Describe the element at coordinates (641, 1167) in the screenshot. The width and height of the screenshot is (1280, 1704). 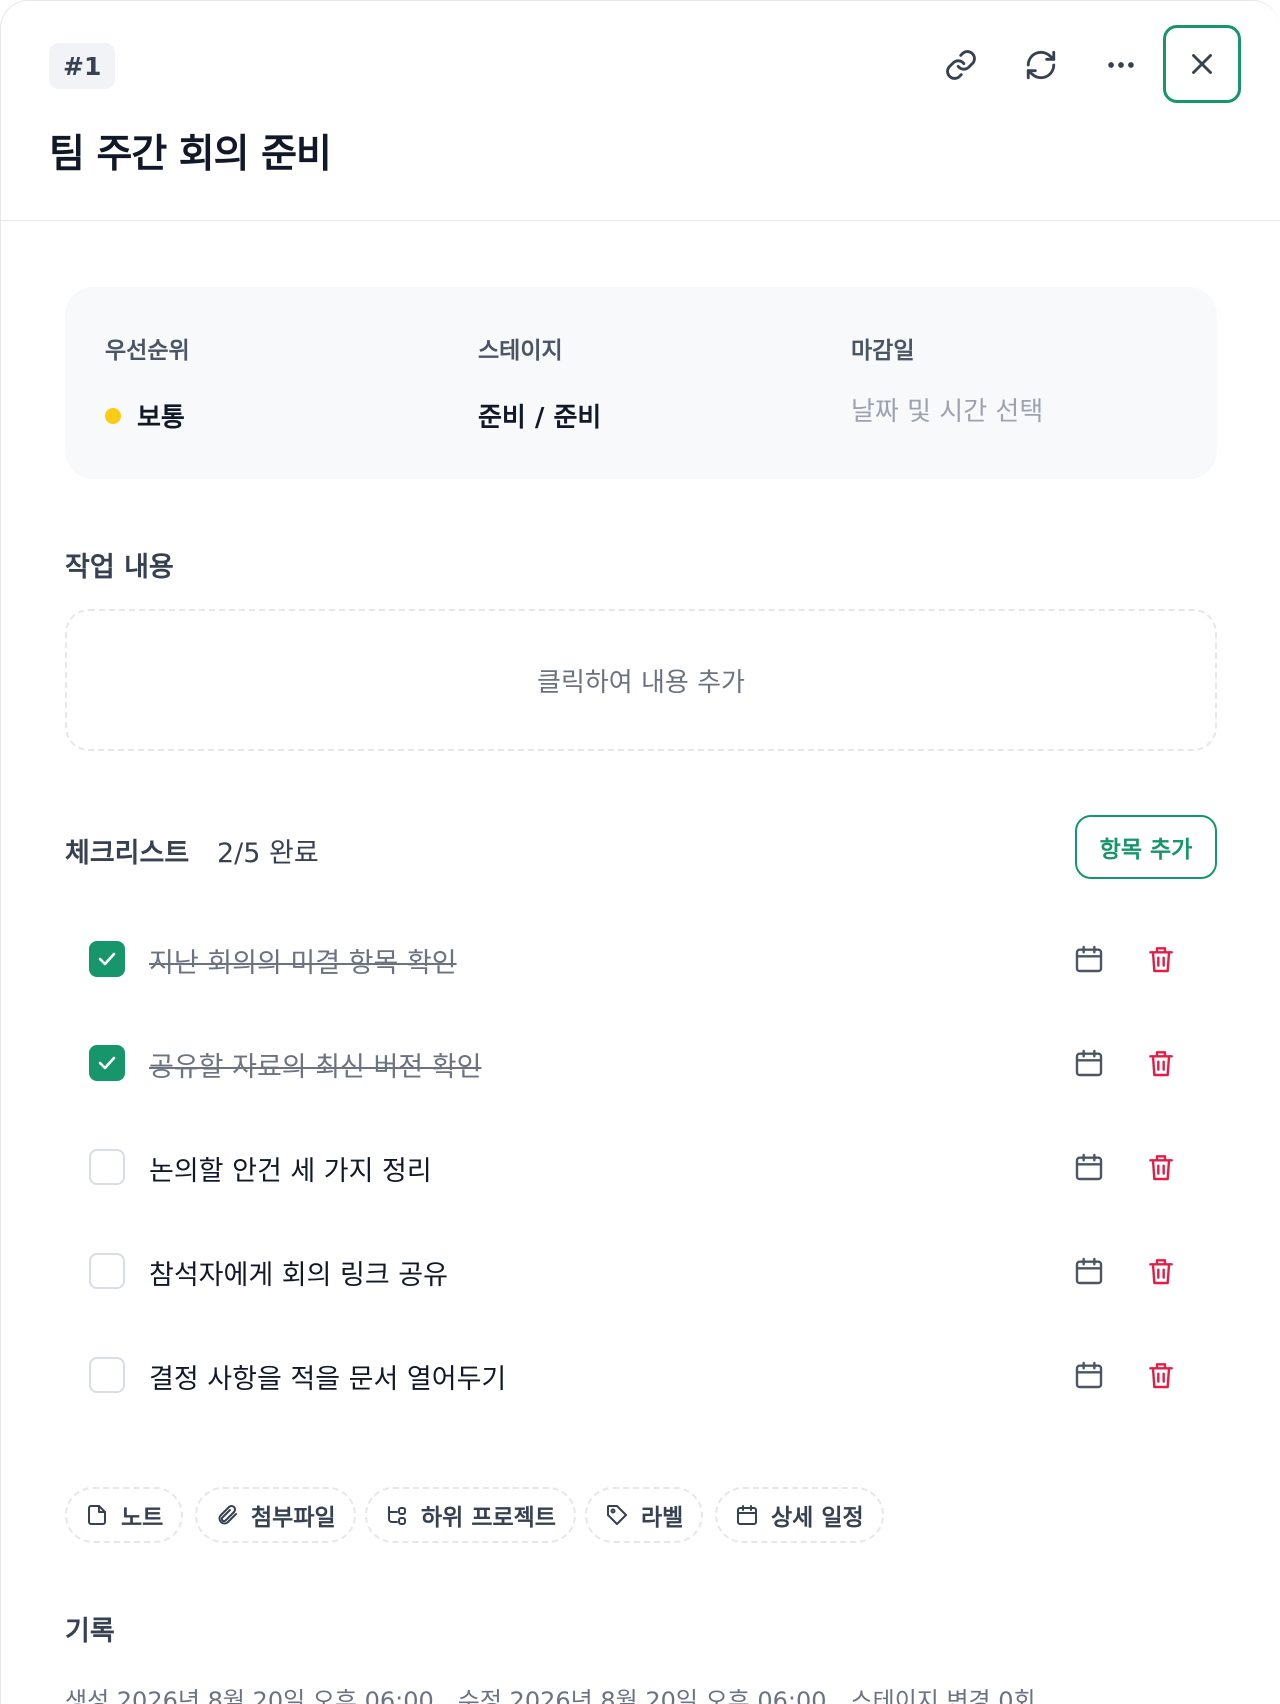
I see `checklist-item: 논의할 안건 세 가지 정리` at that location.